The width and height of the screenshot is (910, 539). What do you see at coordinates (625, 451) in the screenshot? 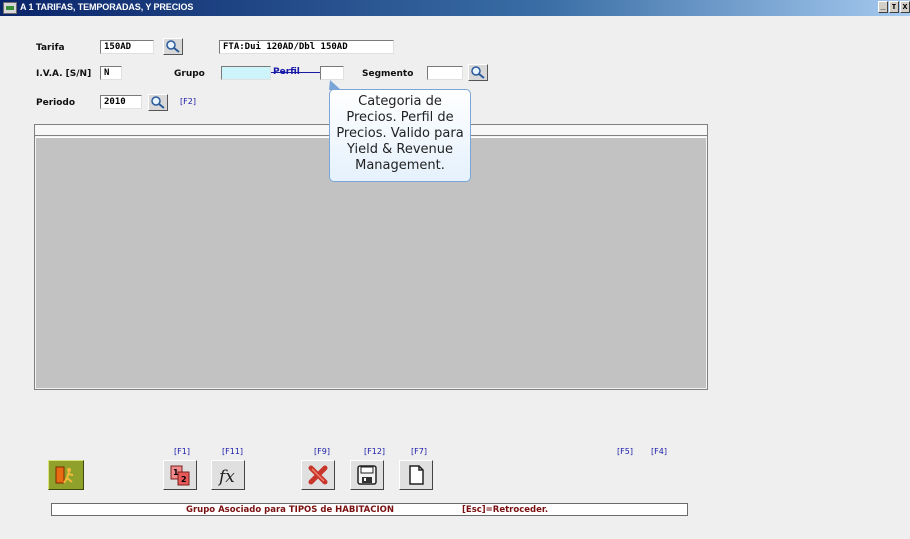
I see `f5-label: [F5]` at bounding box center [625, 451].